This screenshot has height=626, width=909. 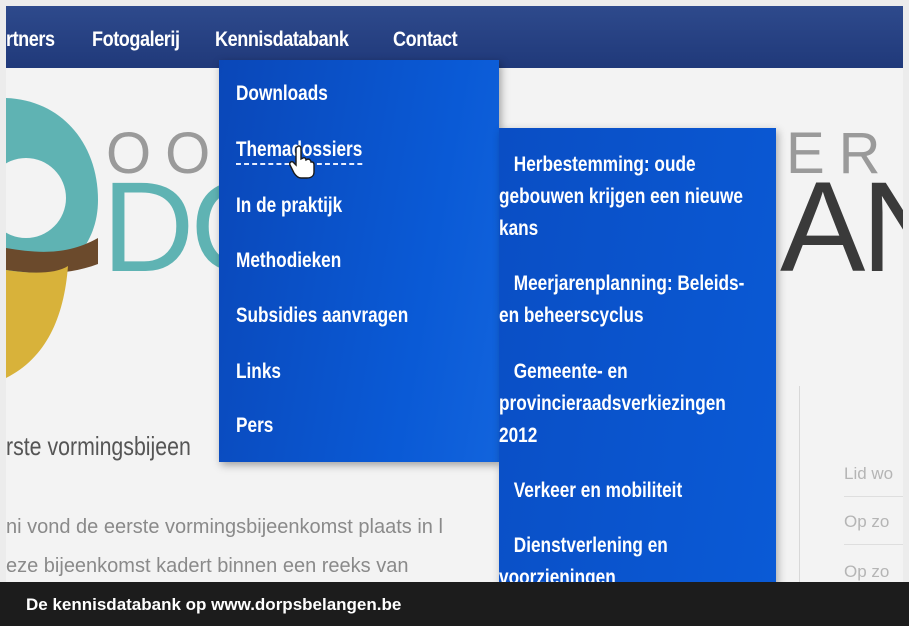 What do you see at coordinates (289, 206) in the screenshot?
I see `menu-item-in-de-praktijk: In de praktijk` at bounding box center [289, 206].